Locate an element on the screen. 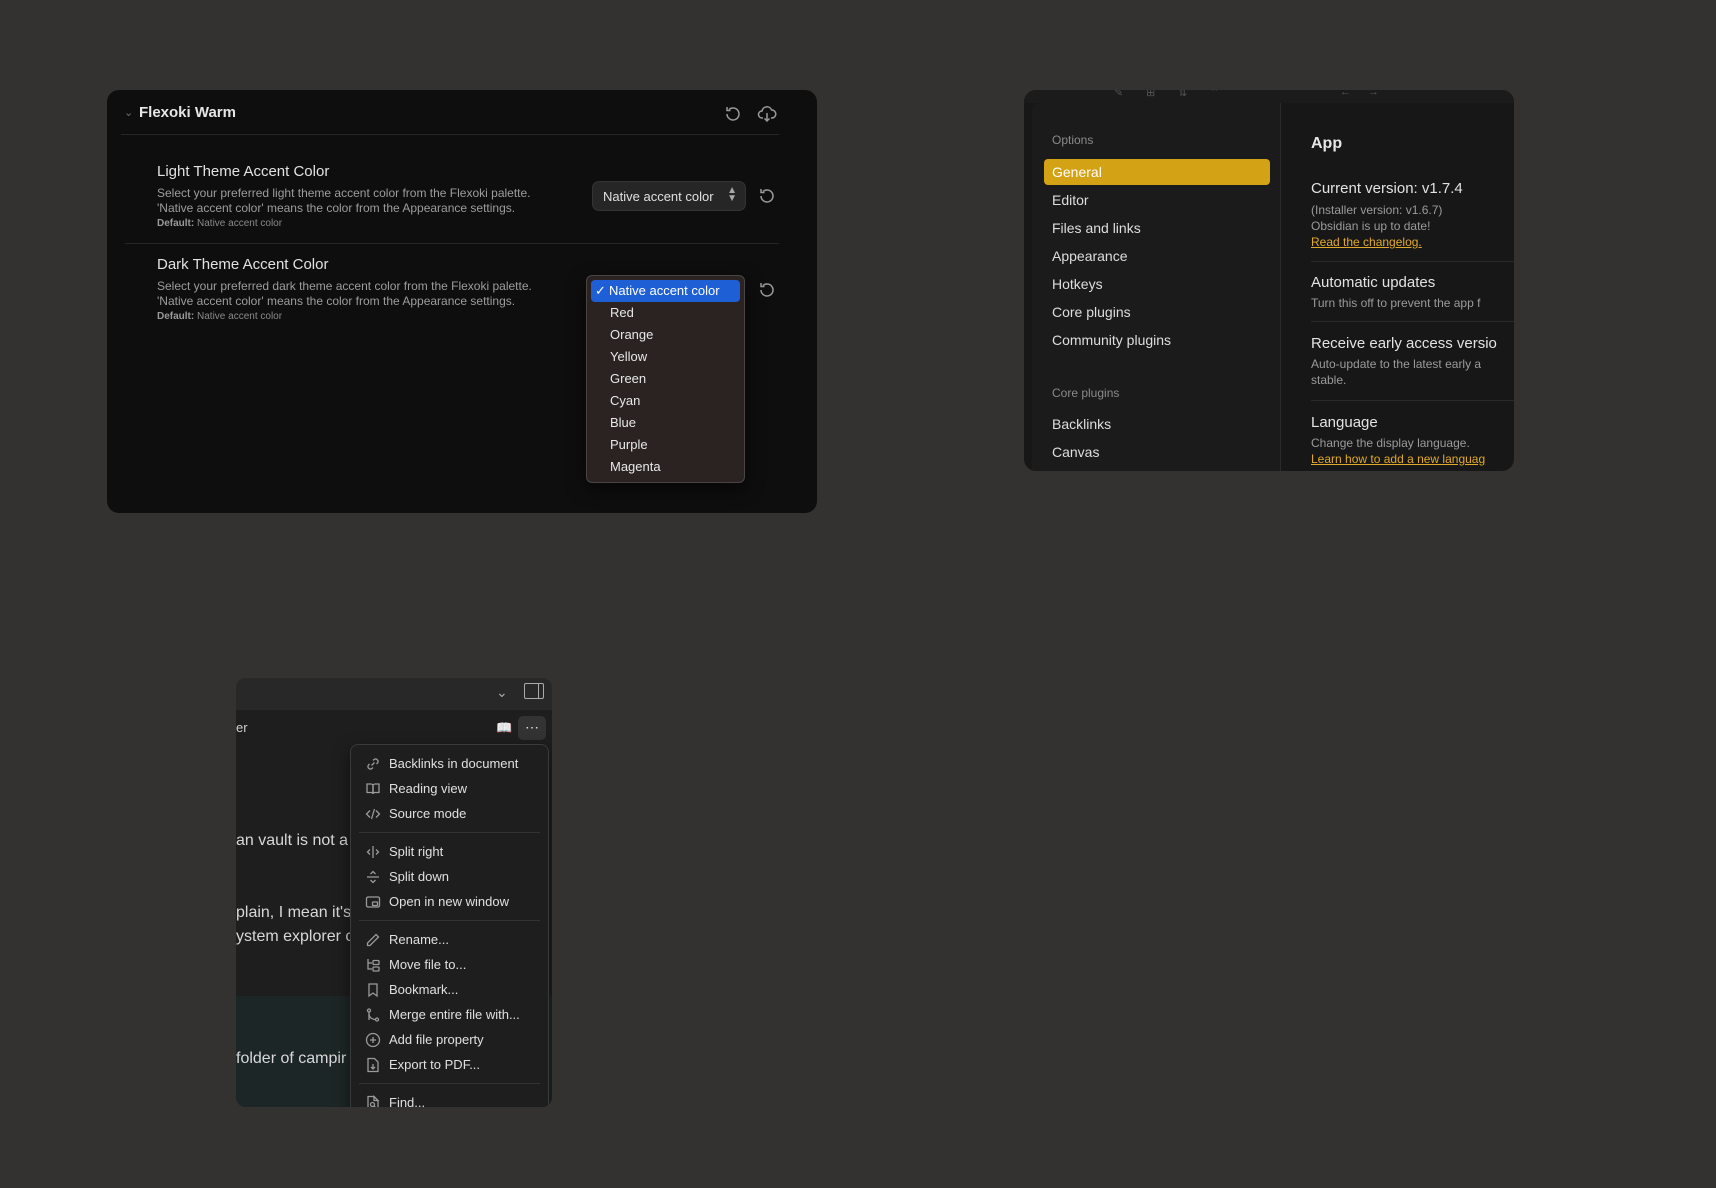 This screenshot has height=1188, width=1716. dropdown-option: Green is located at coordinates (665, 379).